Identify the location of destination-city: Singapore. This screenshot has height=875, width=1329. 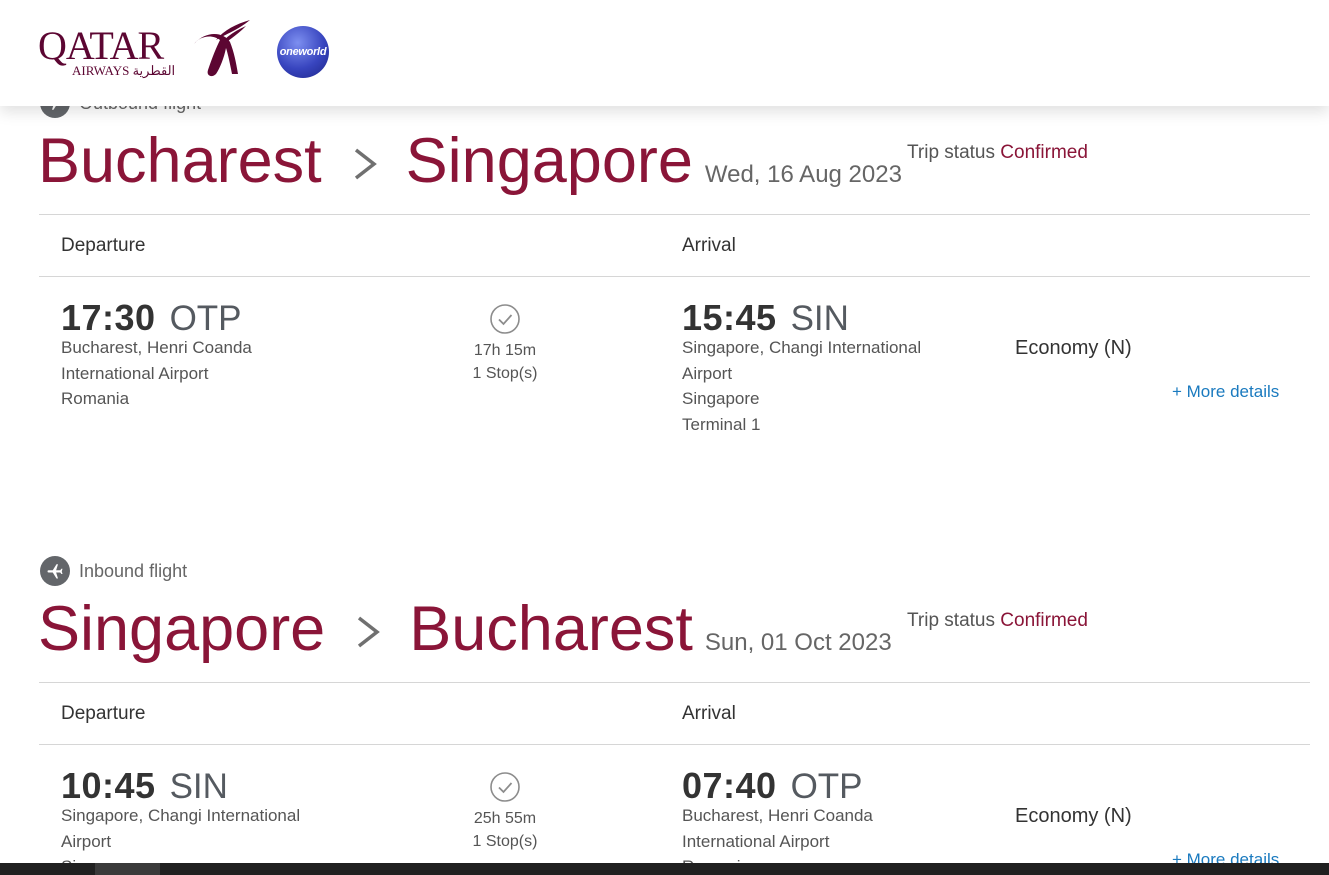
(549, 161).